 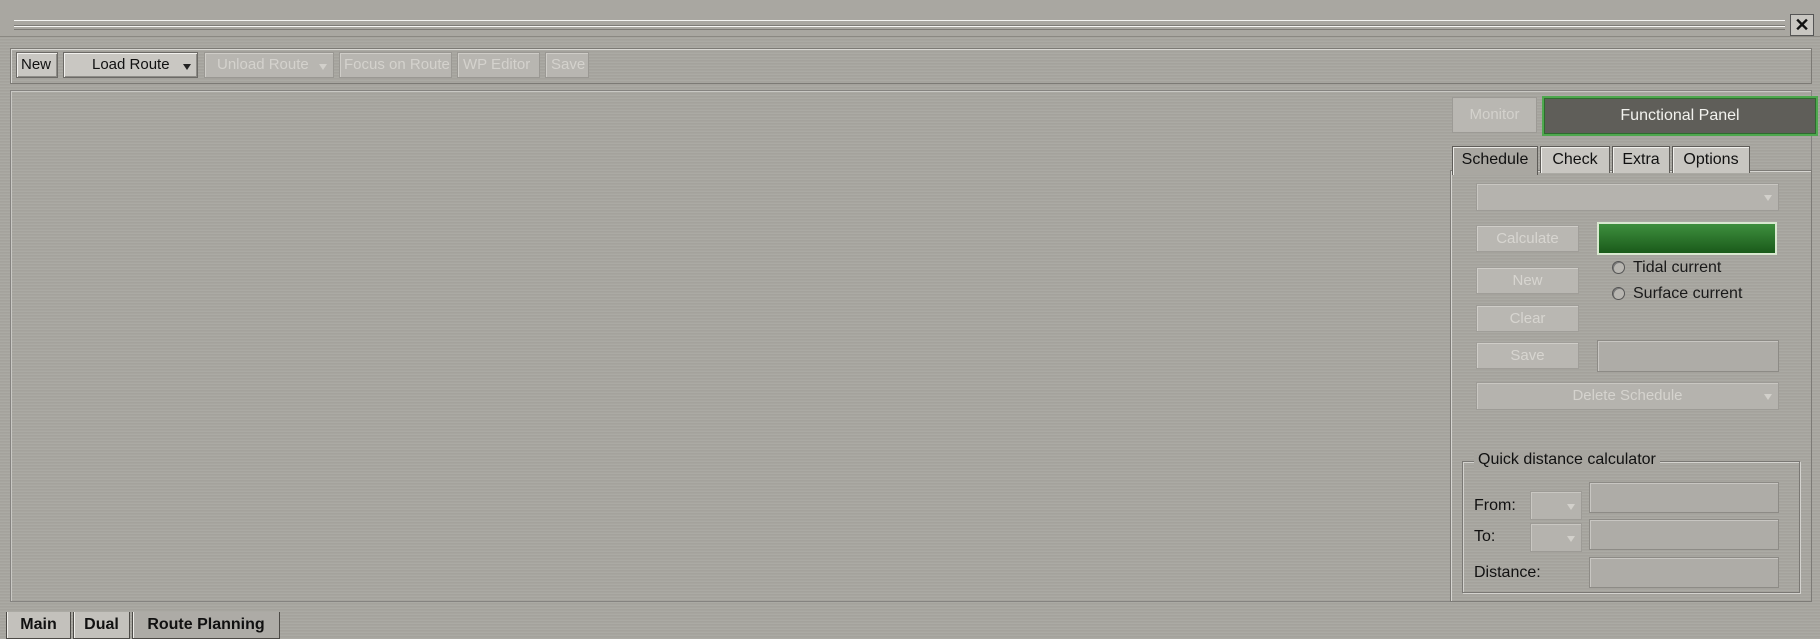 I want to click on focus-on-route-button: Focus on Route, so click(x=395, y=65).